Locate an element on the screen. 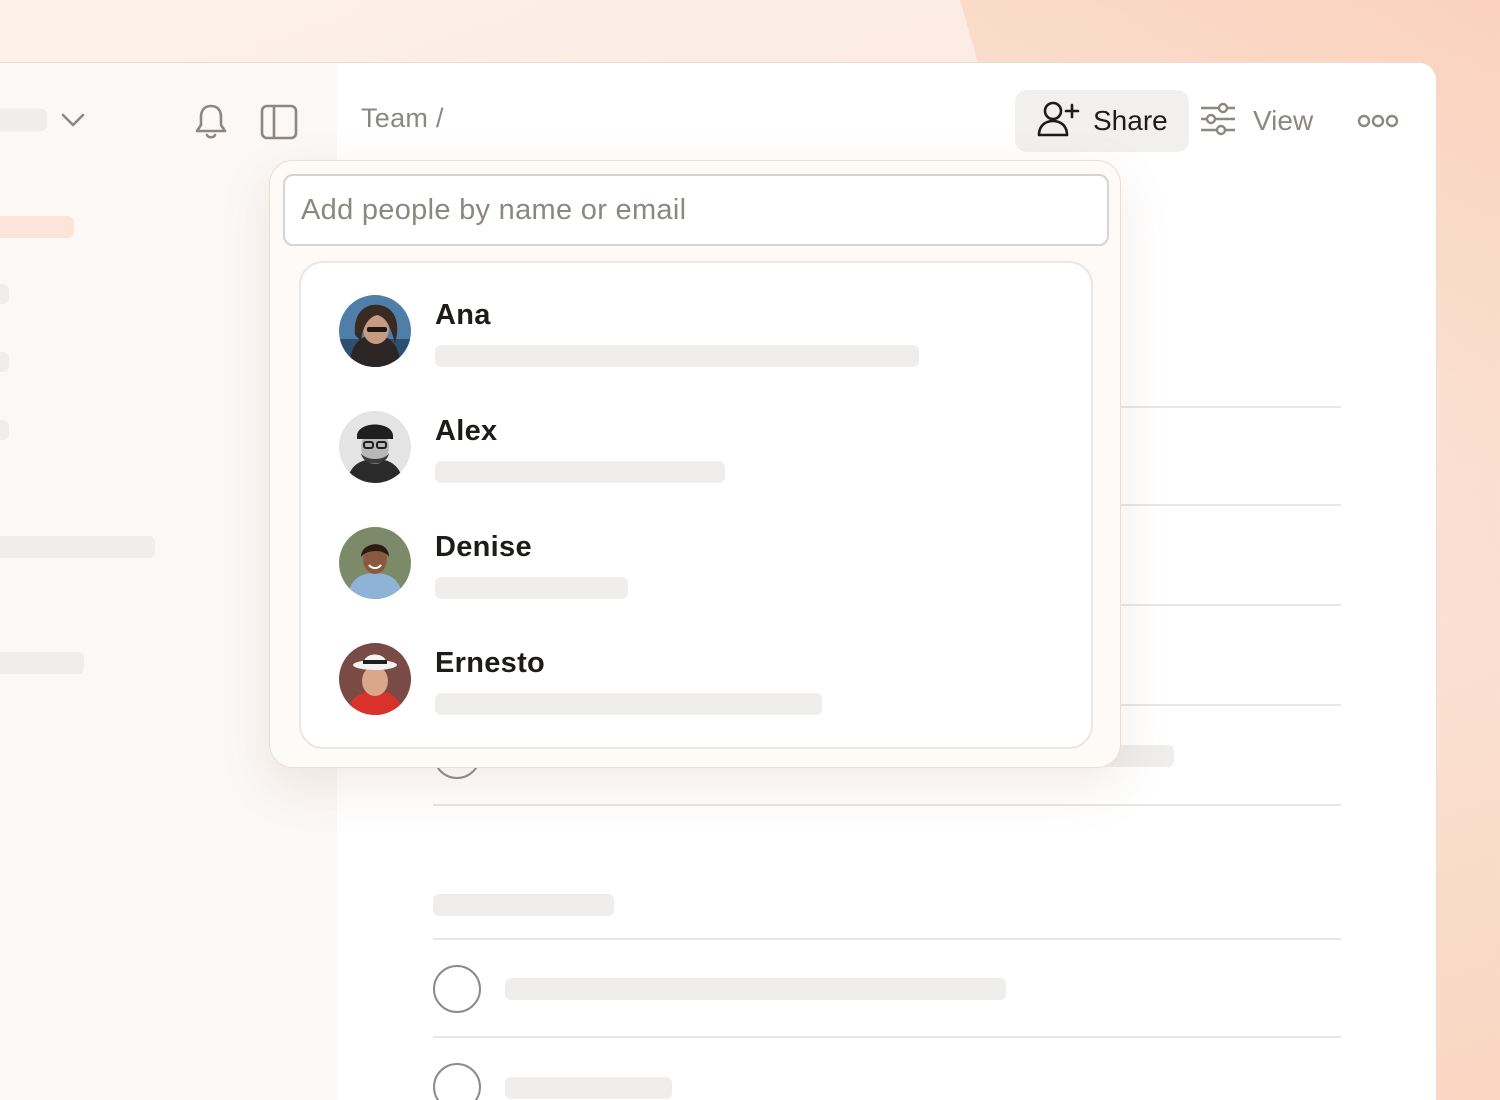  add-people-input is located at coordinates (696, 210).